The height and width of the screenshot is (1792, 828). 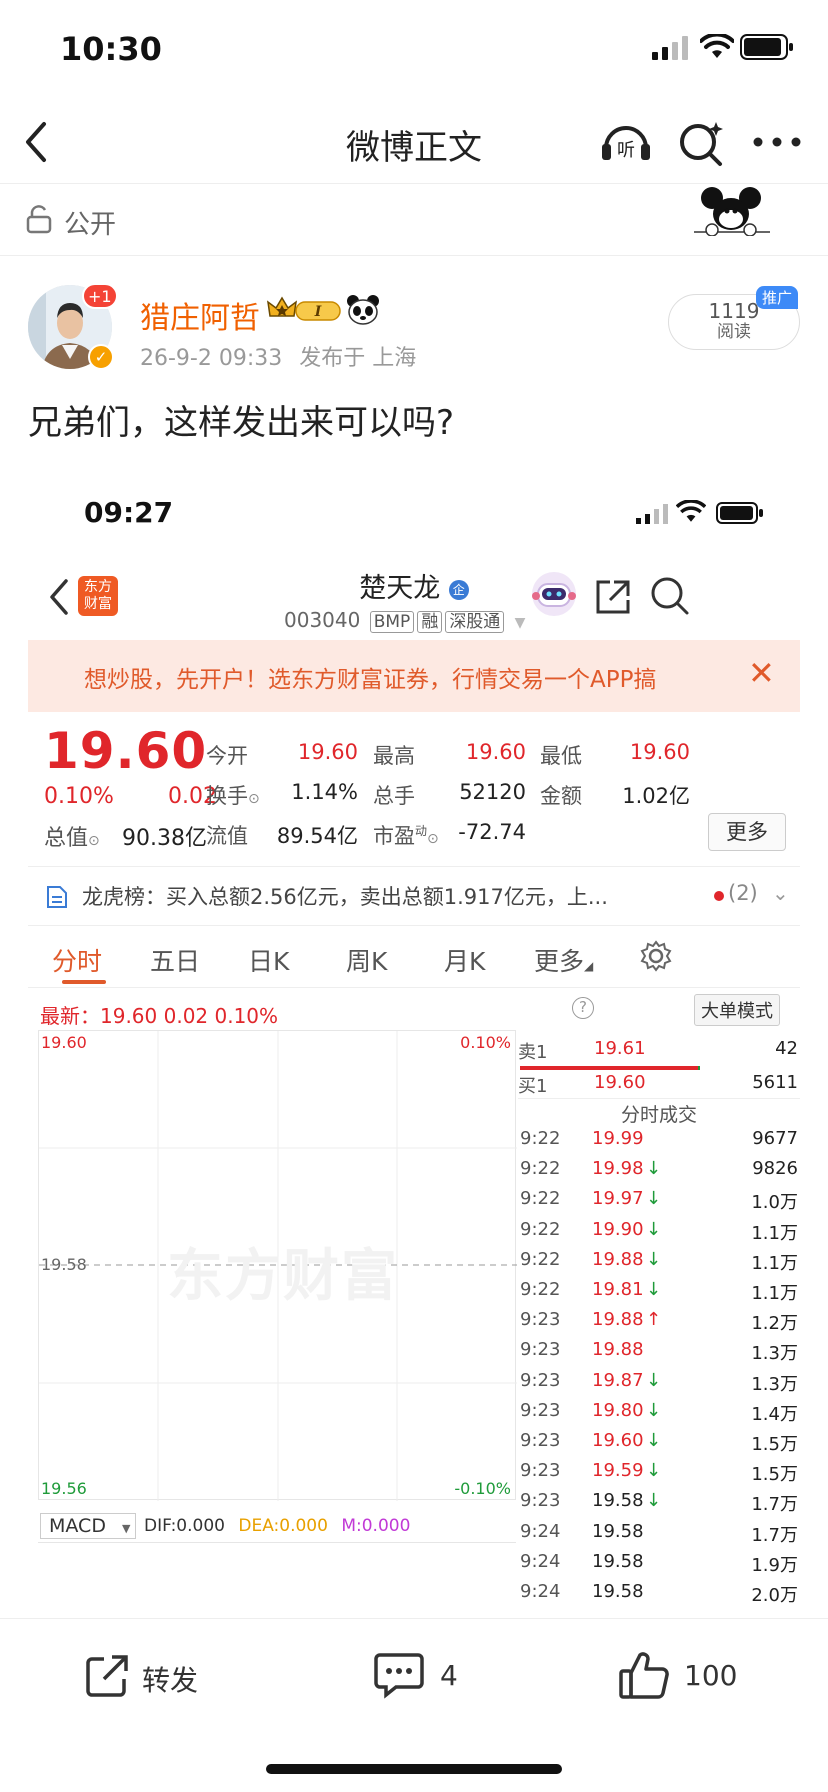 What do you see at coordinates (613, 597) in the screenshot?
I see `share-icon` at bounding box center [613, 597].